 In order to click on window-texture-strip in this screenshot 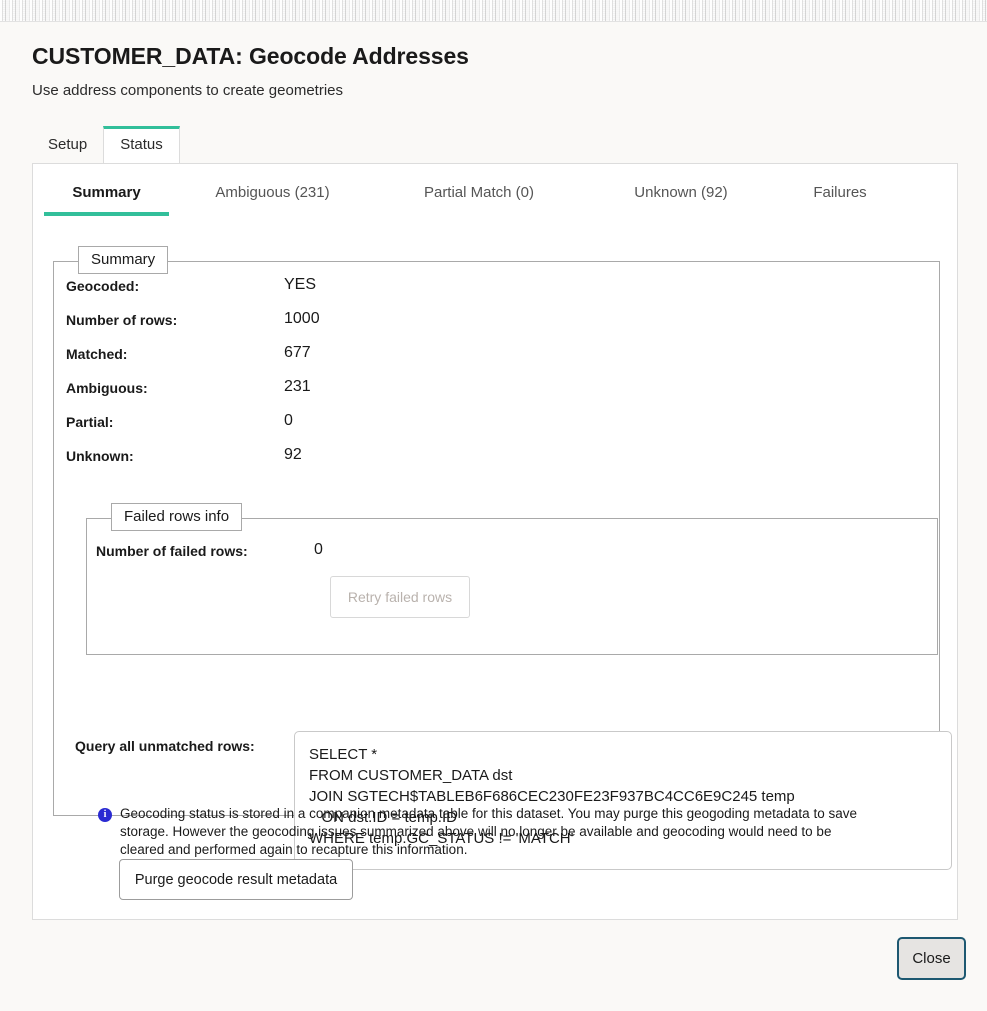, I will do `click(493, 11)`.